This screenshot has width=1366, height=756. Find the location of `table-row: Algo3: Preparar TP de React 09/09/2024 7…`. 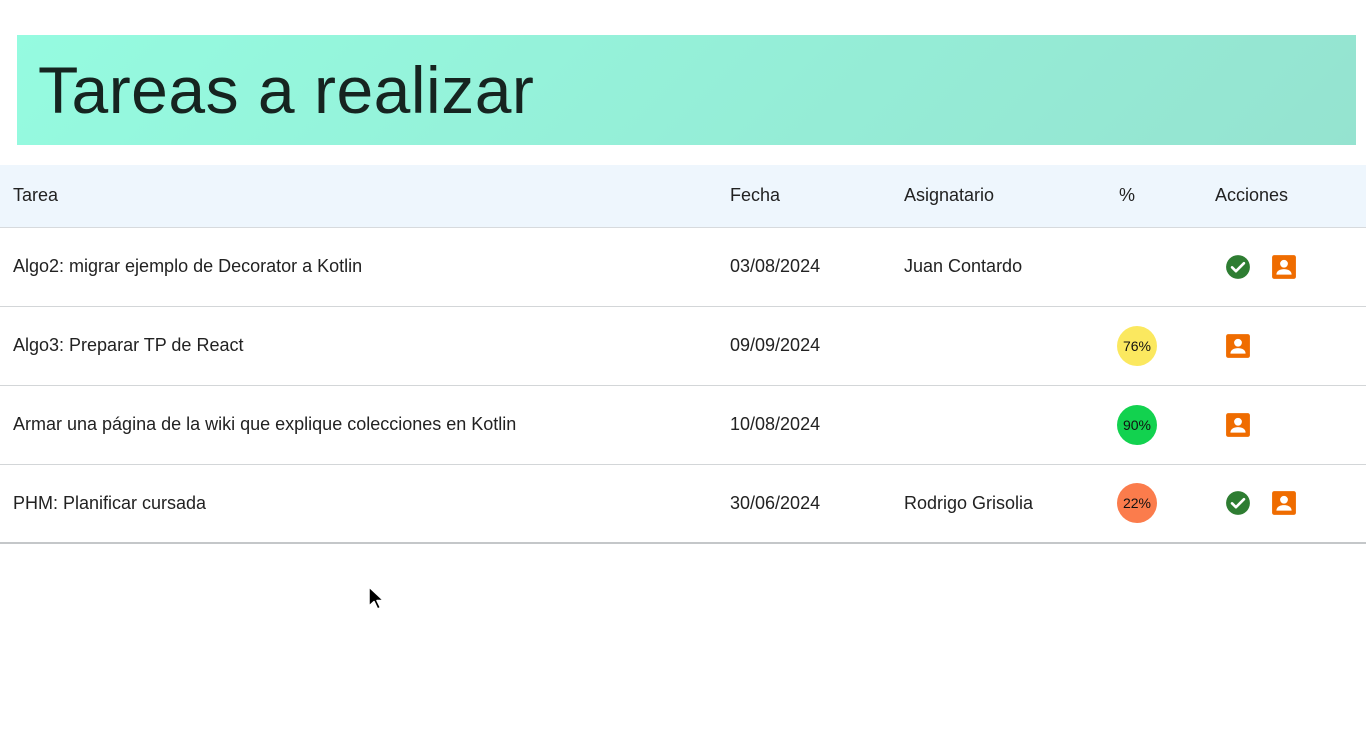

table-row: Algo3: Preparar TP de React 09/09/2024 7… is located at coordinates (683, 346).